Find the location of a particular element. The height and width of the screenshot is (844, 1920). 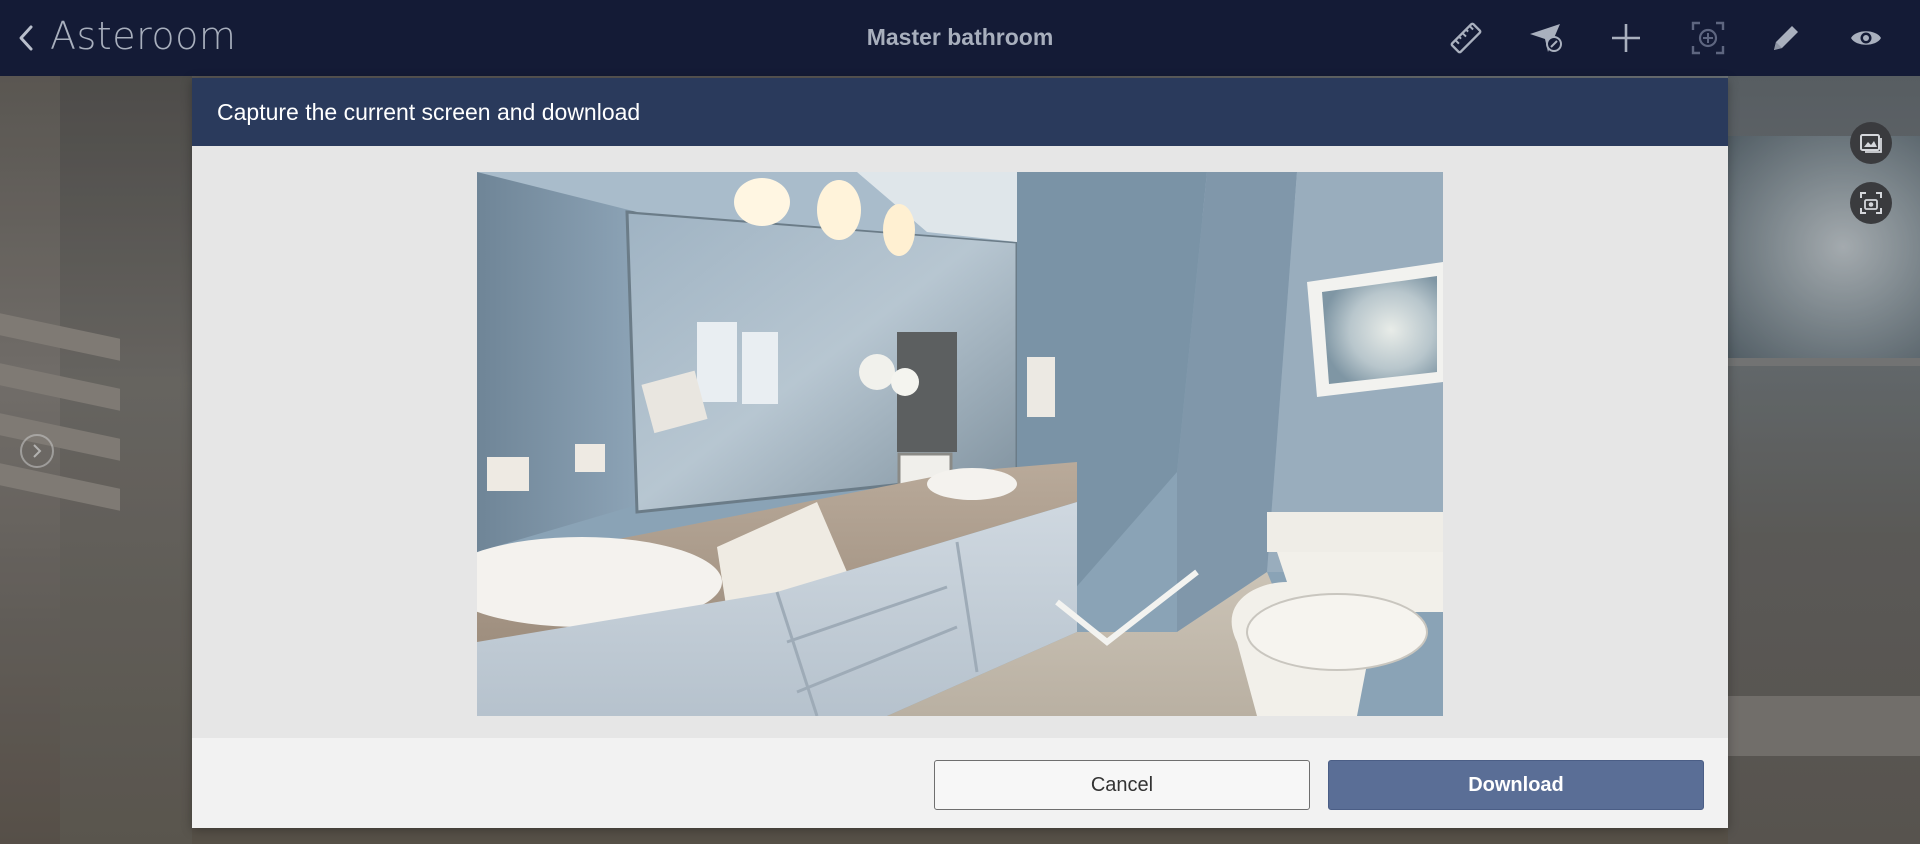

pencil-icon is located at coordinates (1786, 38).